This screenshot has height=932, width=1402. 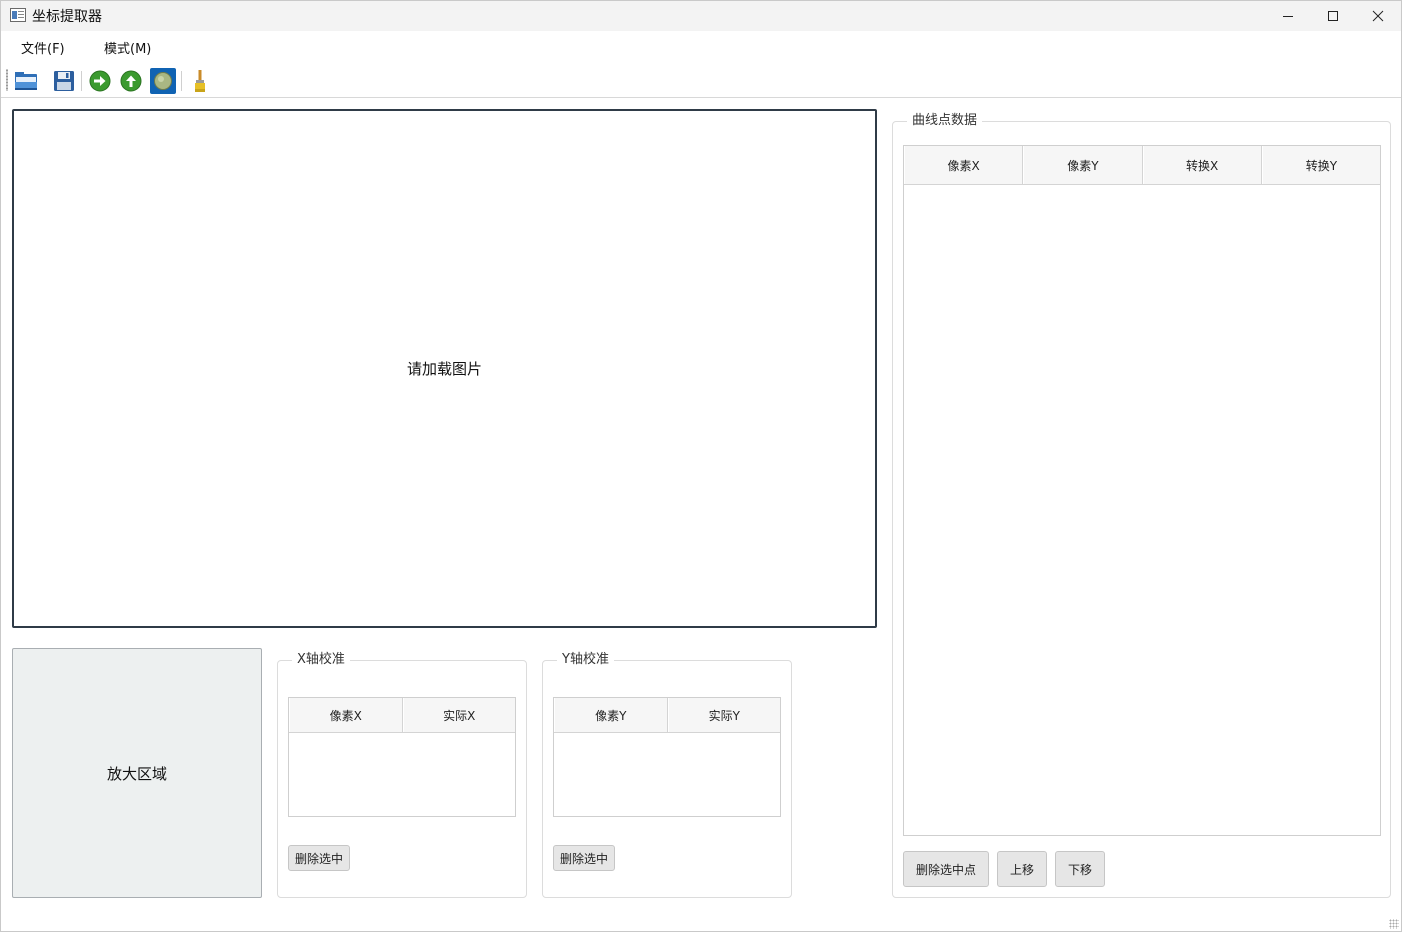 I want to click on x-delete-selected-button: 删除选中, so click(x=319, y=858).